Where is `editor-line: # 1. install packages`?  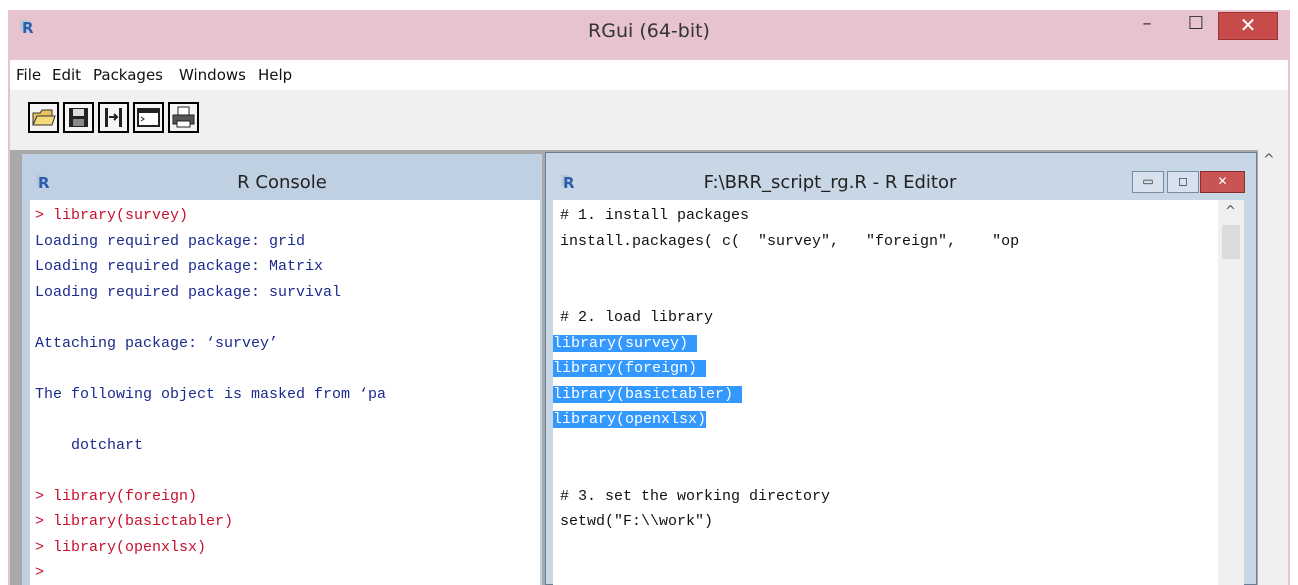 editor-line: # 1. install packages is located at coordinates (655, 215).